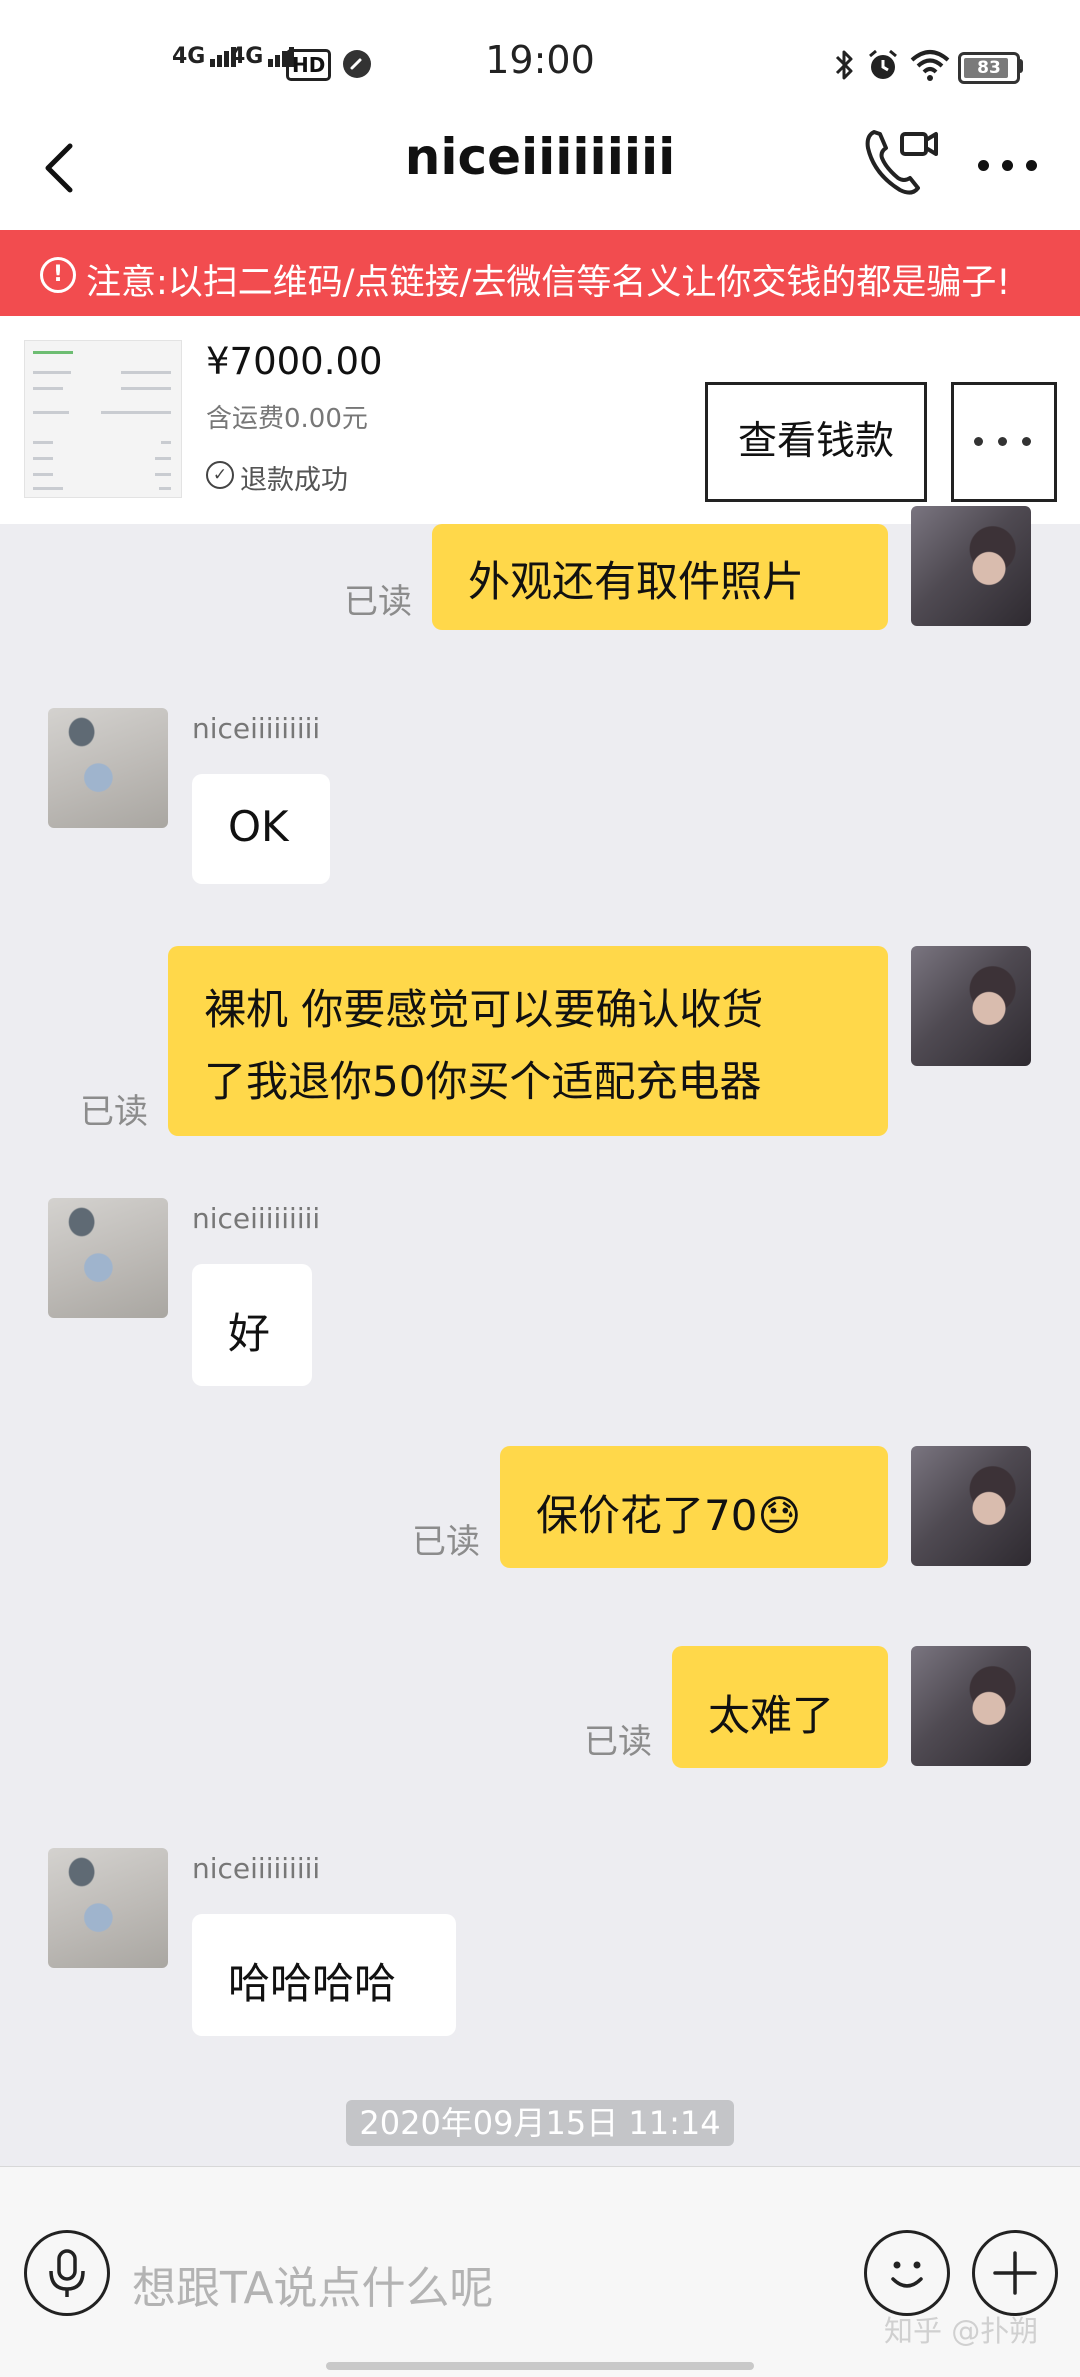 The width and height of the screenshot is (1080, 2377). Describe the element at coordinates (258, 826) in the screenshot. I see `message-text: OK` at that location.